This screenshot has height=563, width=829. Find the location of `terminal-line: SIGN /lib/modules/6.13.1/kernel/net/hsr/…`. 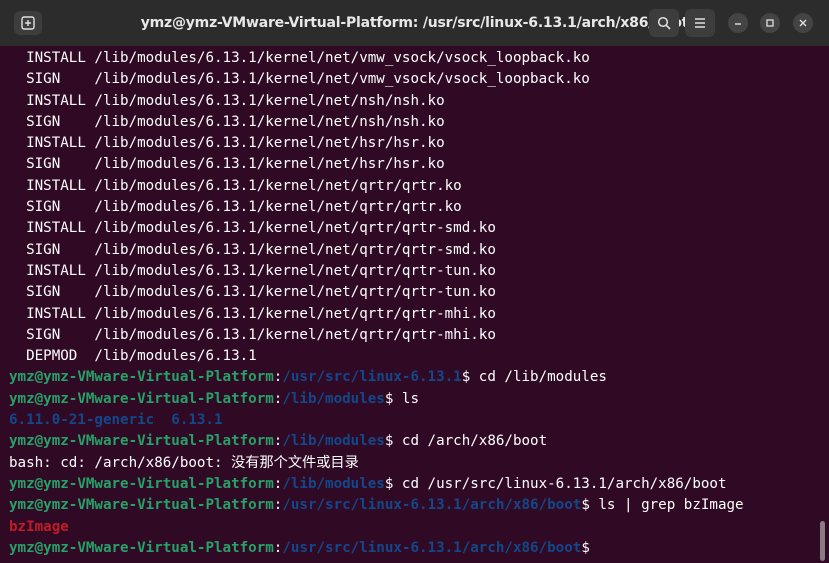

terminal-line: SIGN /lib/modules/6.13.1/kernel/net/hsr/… is located at coordinates (376, 164).